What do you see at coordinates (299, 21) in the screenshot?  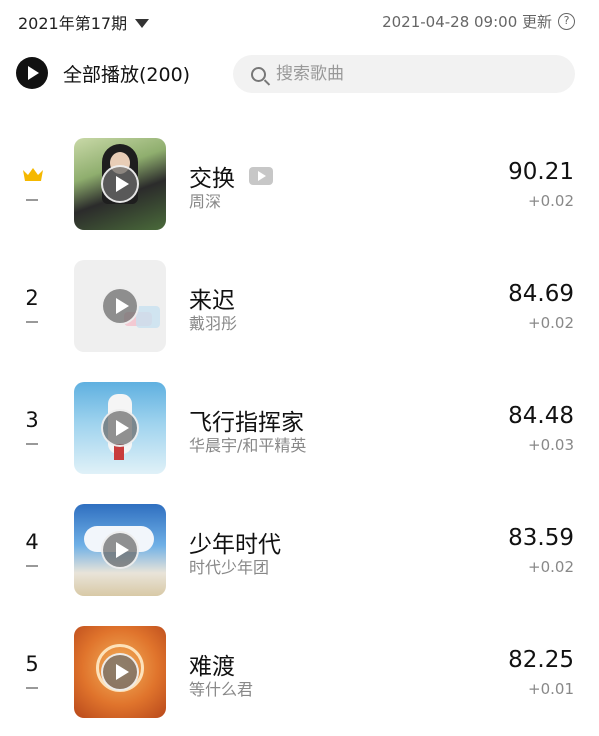 I see `chart-header: 2021年第17期 2021-04-28 09:00 更新 ?` at bounding box center [299, 21].